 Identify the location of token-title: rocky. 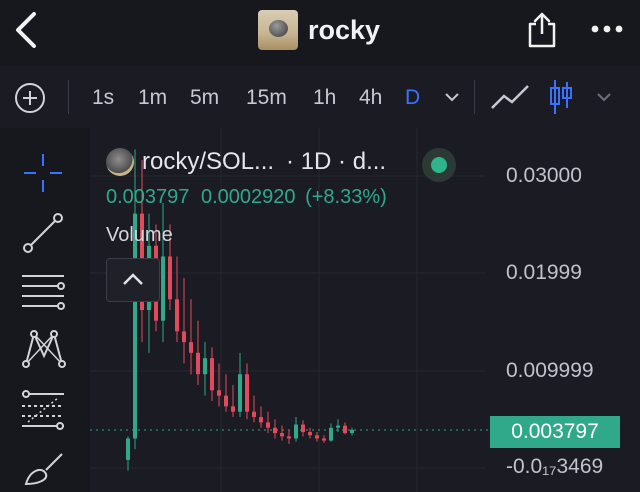
(319, 30).